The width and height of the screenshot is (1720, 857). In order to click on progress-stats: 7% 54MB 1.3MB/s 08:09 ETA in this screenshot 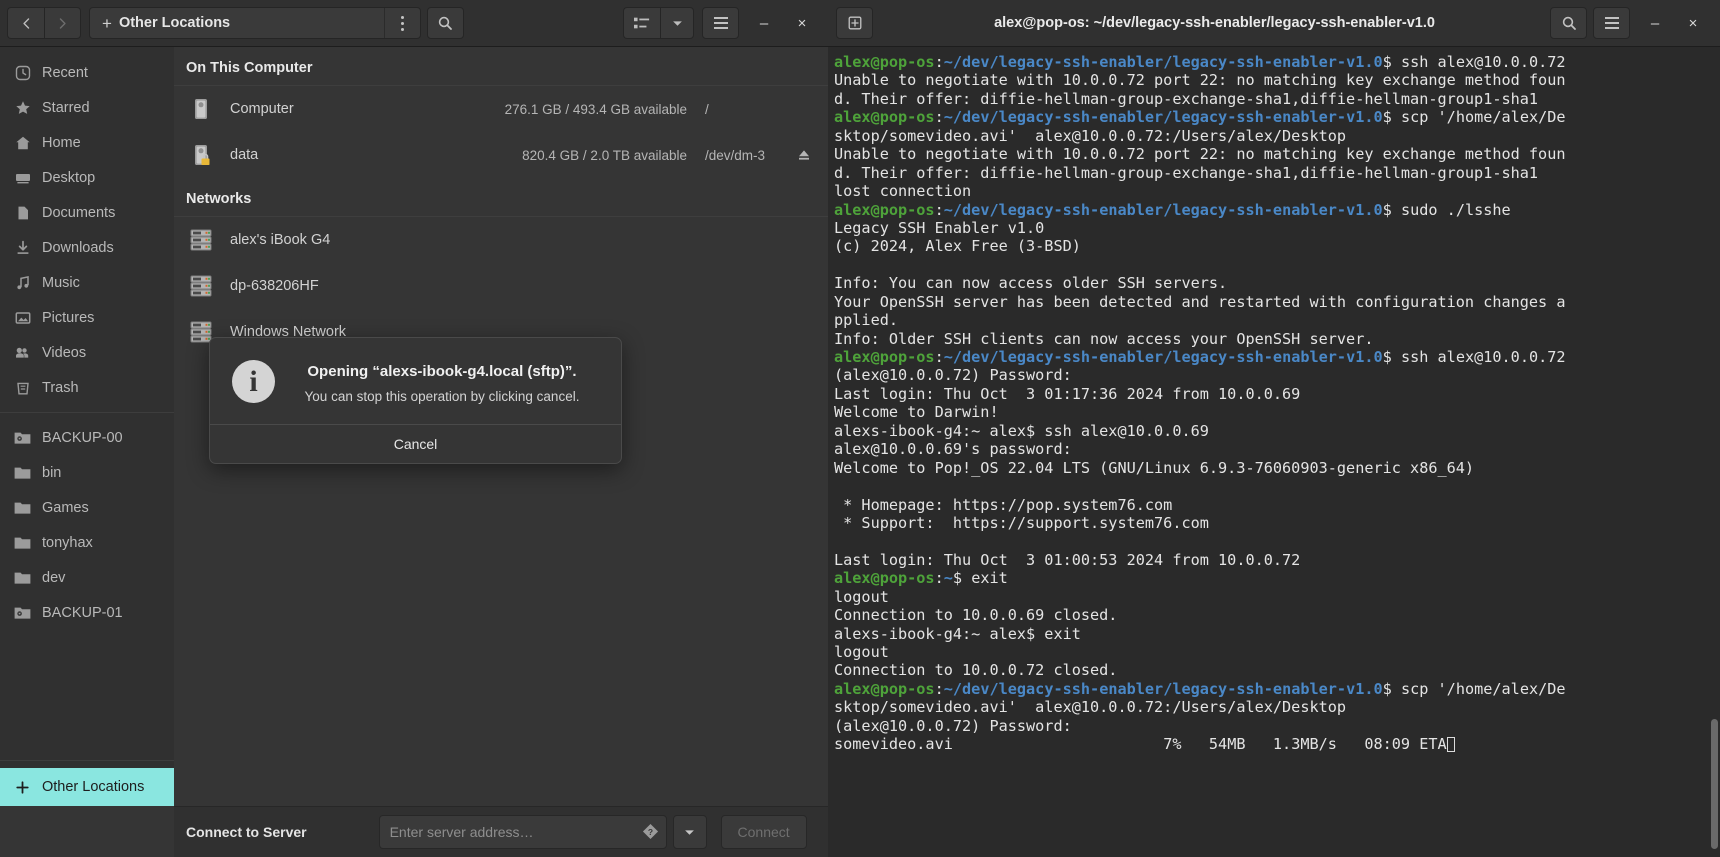, I will do `click(1305, 744)`.